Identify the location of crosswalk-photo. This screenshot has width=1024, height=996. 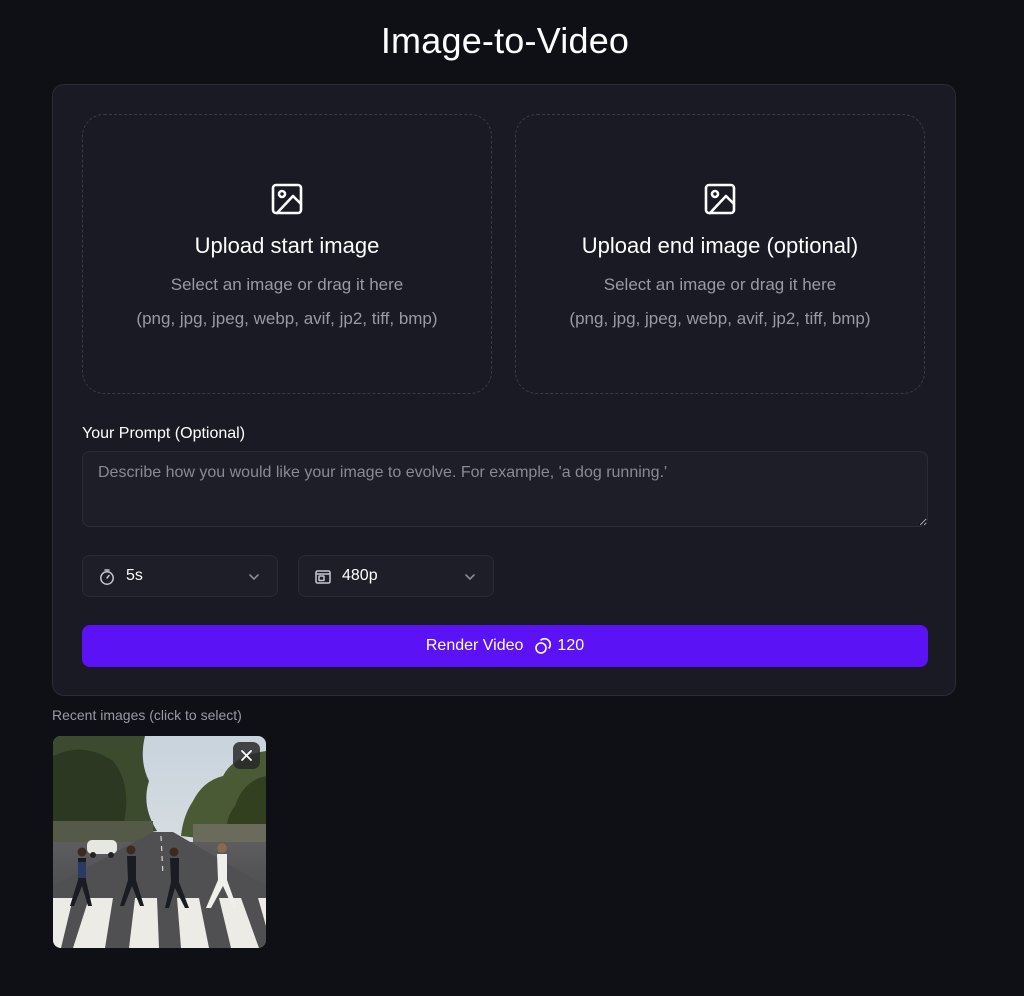
(159, 842).